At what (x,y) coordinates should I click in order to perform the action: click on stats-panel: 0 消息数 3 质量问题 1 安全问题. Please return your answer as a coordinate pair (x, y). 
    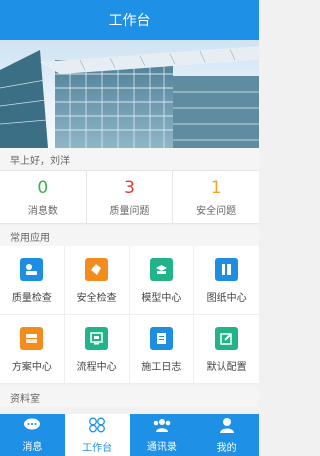
    Looking at the image, I should click on (129, 197).